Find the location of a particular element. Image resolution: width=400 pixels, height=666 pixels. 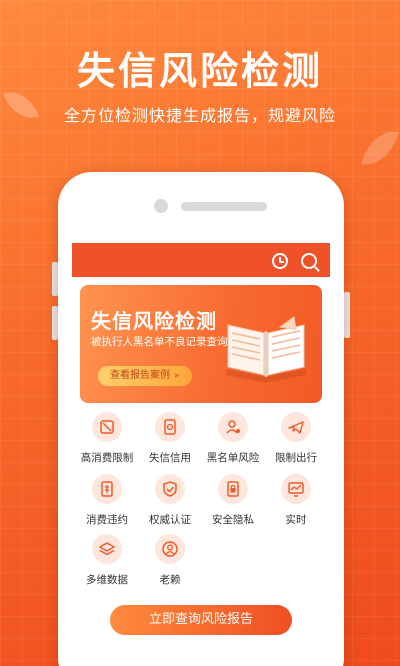

layers-icon is located at coordinates (107, 549).